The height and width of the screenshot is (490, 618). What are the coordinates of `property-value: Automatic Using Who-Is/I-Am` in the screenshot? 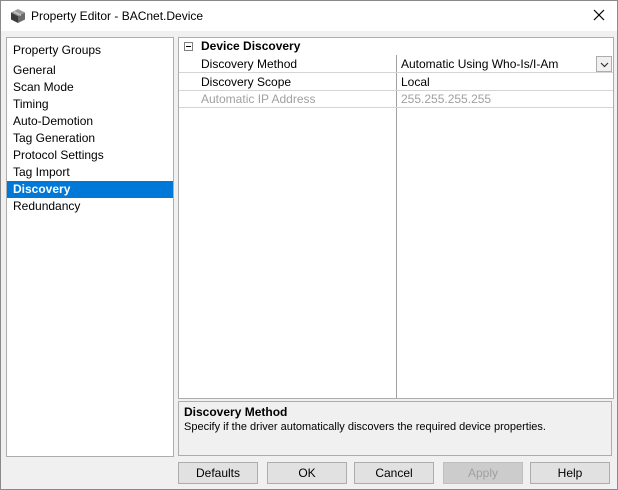 It's located at (479, 64).